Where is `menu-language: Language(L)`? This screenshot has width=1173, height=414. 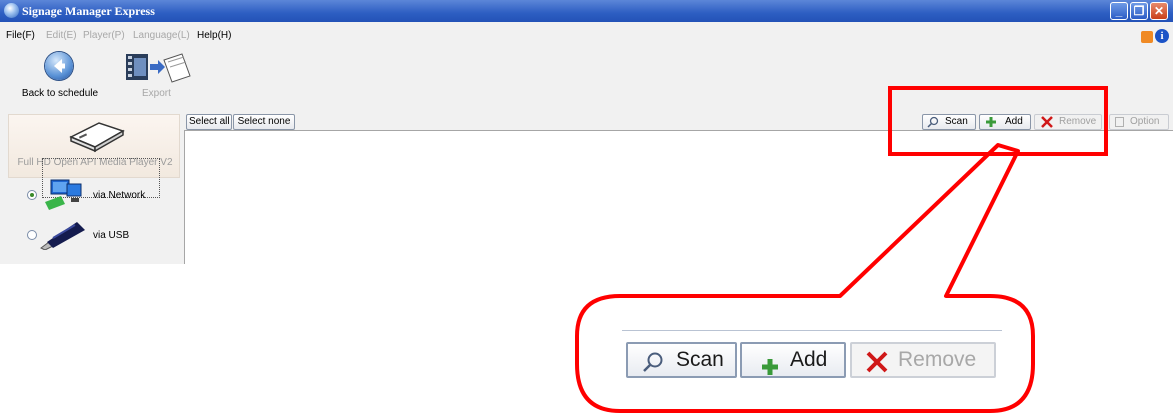 menu-language: Language(L) is located at coordinates (161, 35).